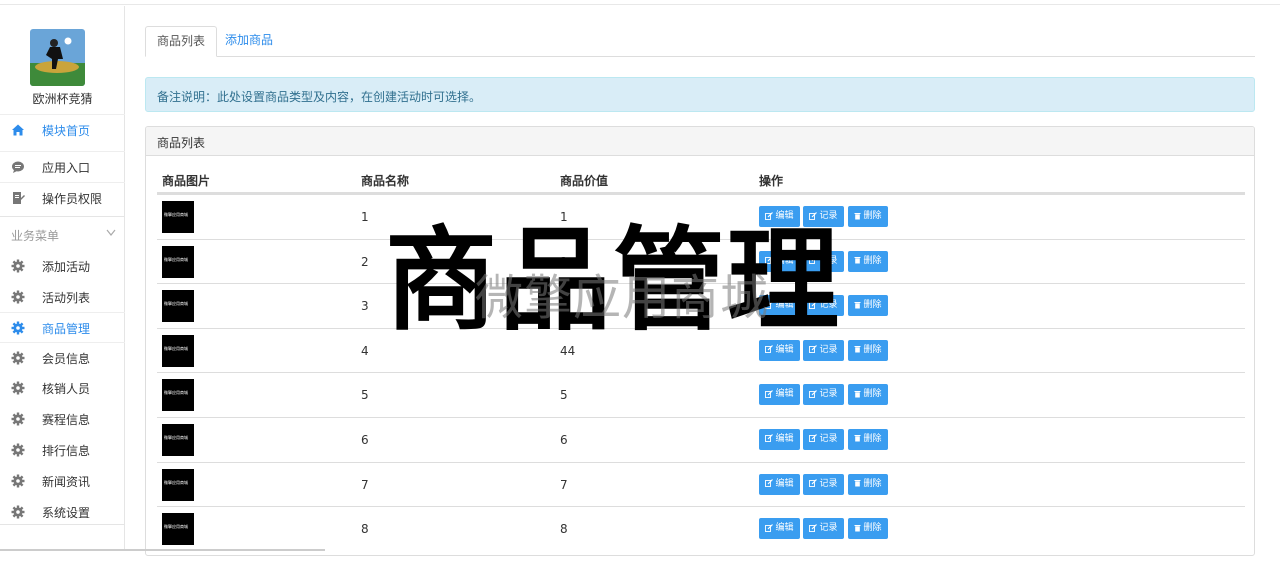 This screenshot has width=1280, height=586. Describe the element at coordinates (568, 350) in the screenshot. I see `goods-value: 44` at that location.